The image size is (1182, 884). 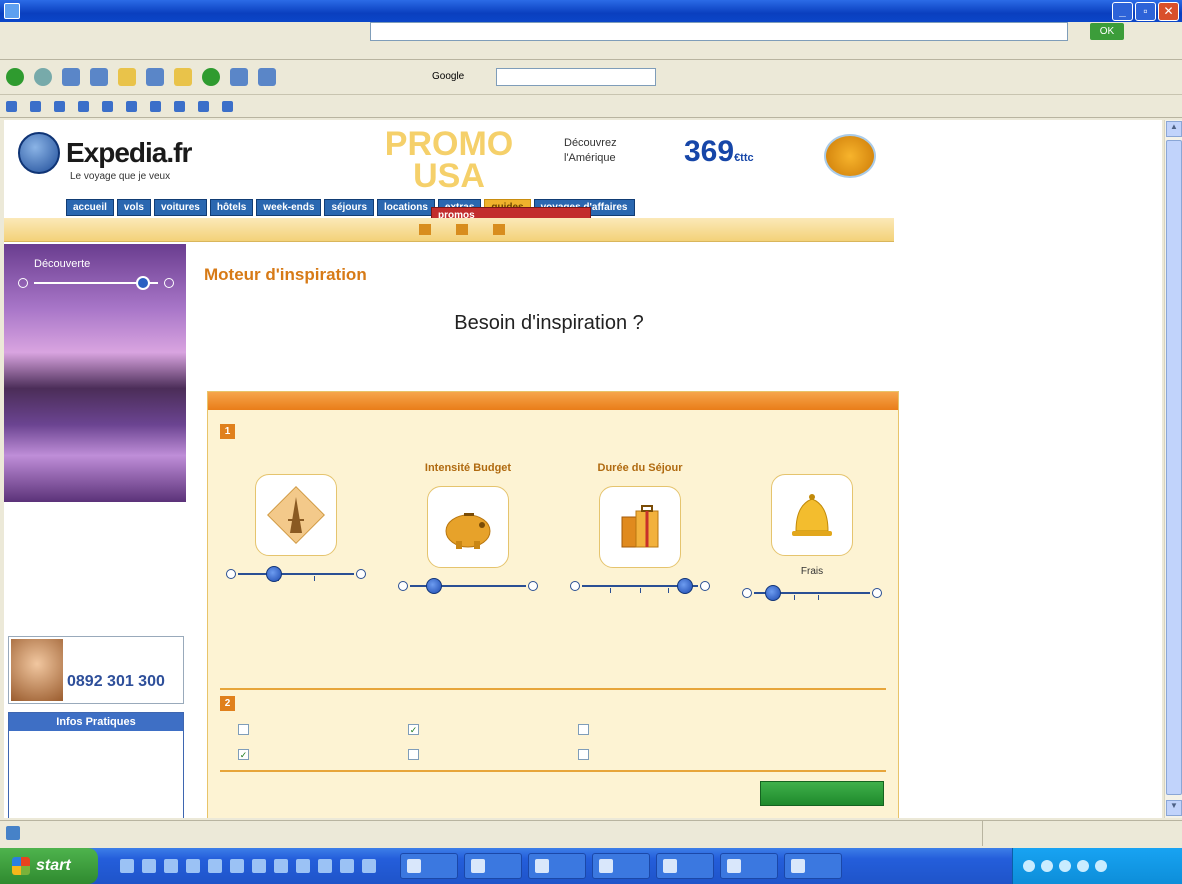 What do you see at coordinates (105, 153) in the screenshot?
I see `expedia-logo: Expedia.fr` at bounding box center [105, 153].